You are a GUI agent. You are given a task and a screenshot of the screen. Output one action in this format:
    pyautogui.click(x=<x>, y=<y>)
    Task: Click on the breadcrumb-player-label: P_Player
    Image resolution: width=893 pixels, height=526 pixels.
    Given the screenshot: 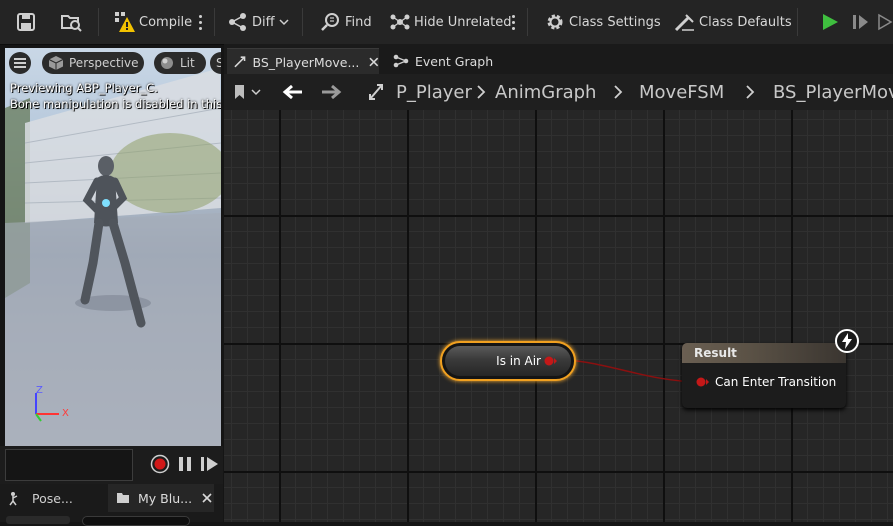 What is the action you would take?
    pyautogui.click(x=434, y=92)
    